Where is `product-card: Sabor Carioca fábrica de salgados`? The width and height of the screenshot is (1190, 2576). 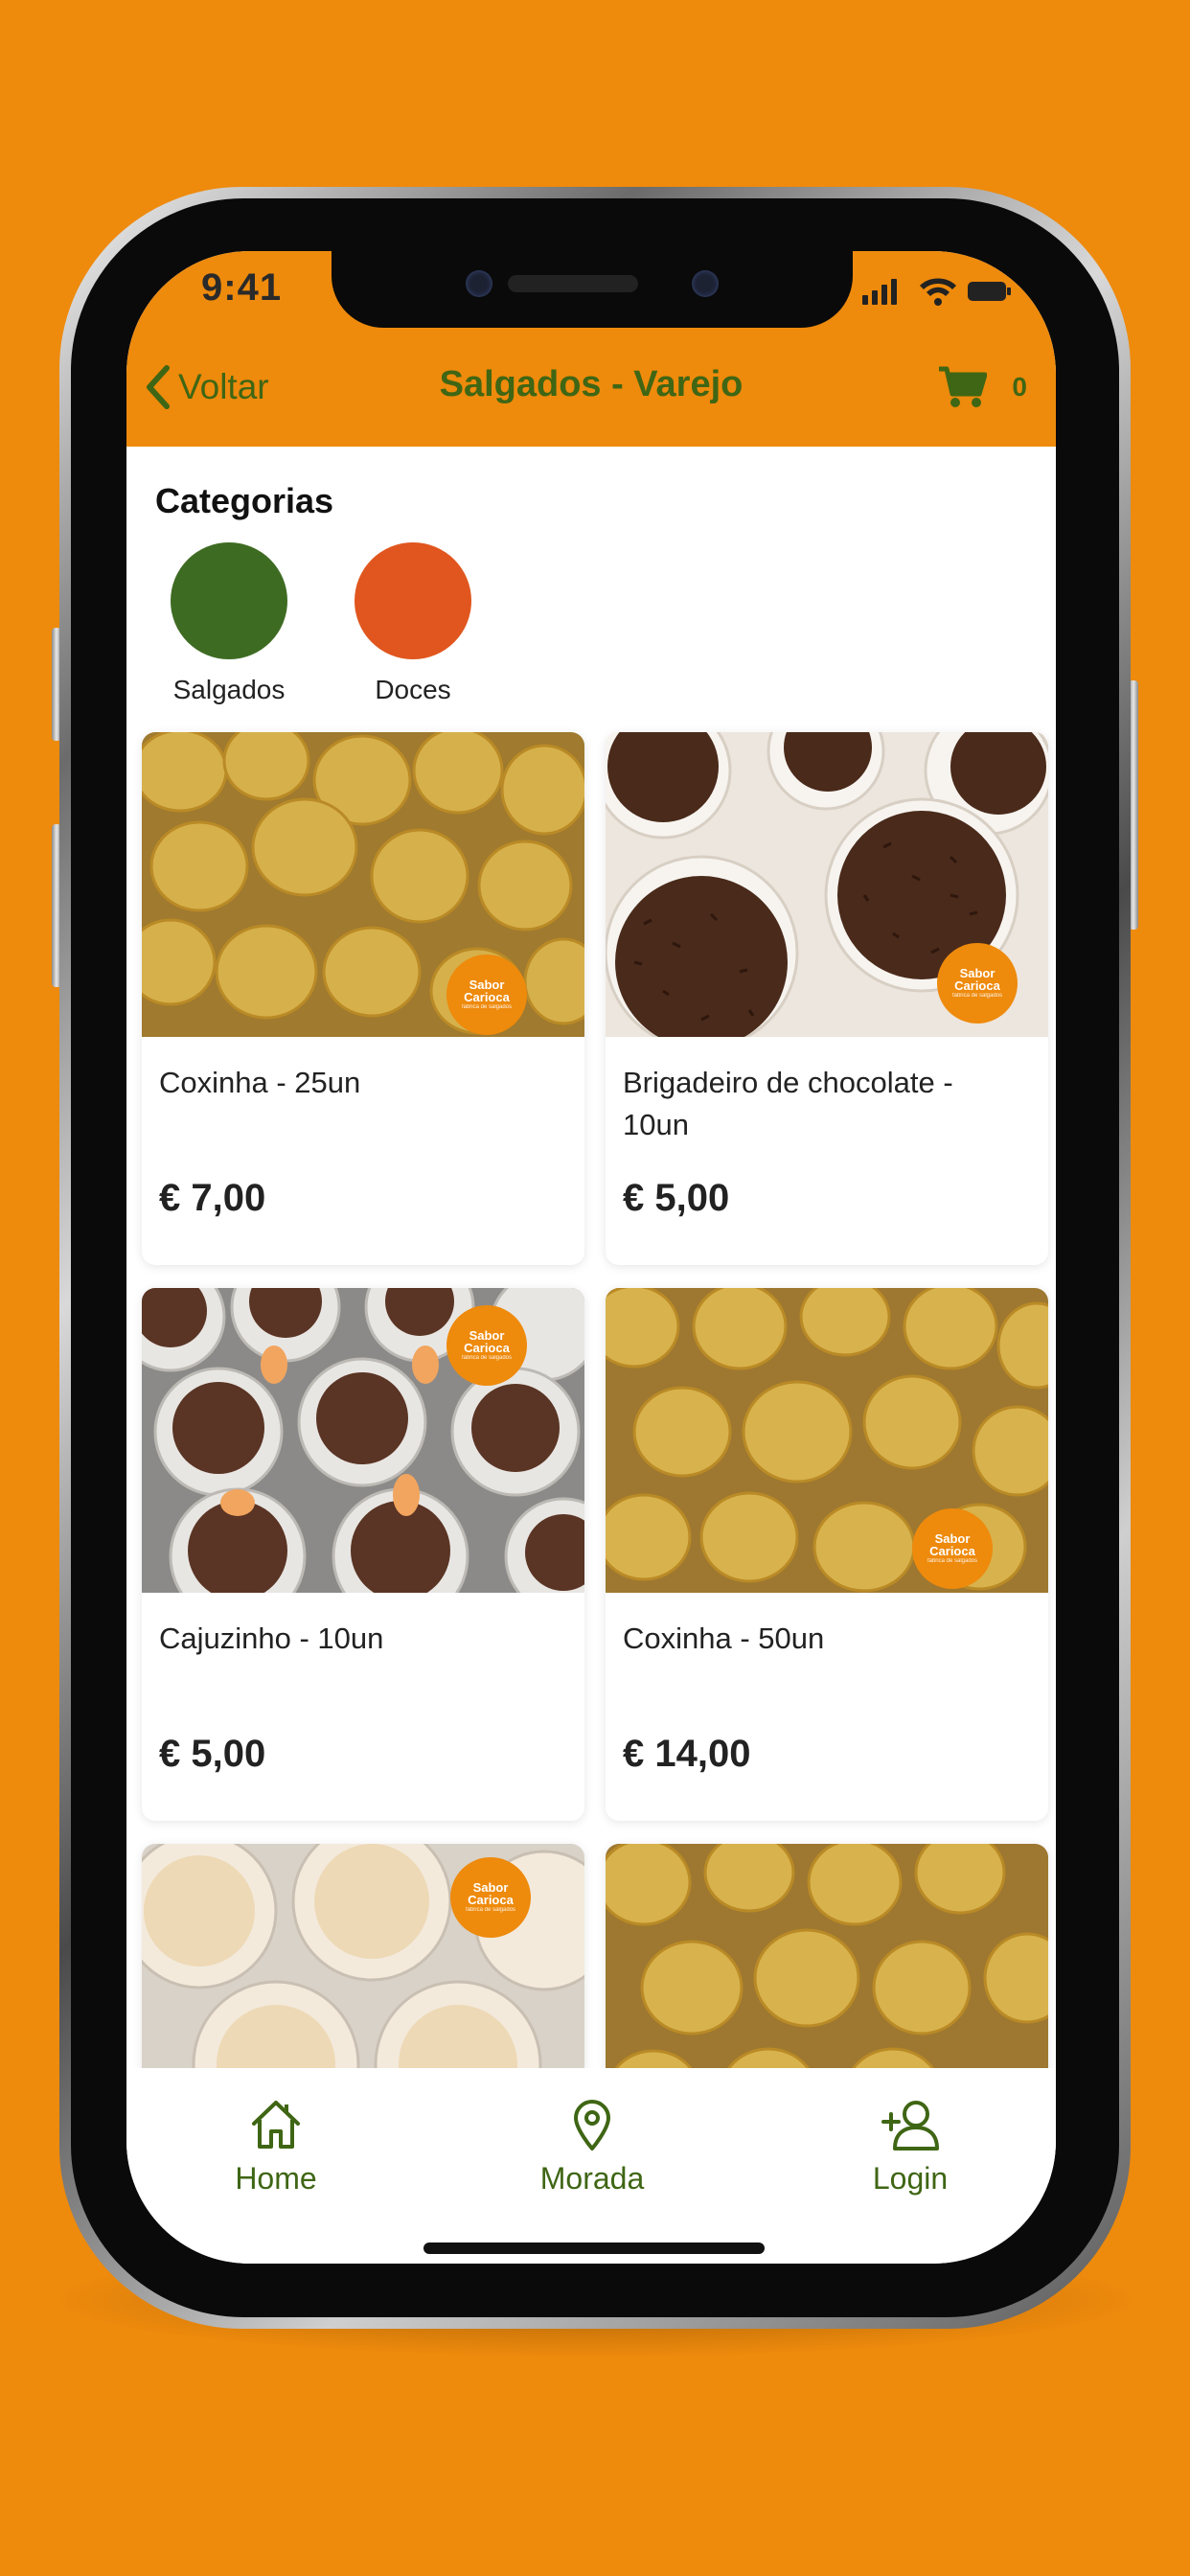 product-card: Sabor Carioca fábrica de salgados is located at coordinates (363, 1956).